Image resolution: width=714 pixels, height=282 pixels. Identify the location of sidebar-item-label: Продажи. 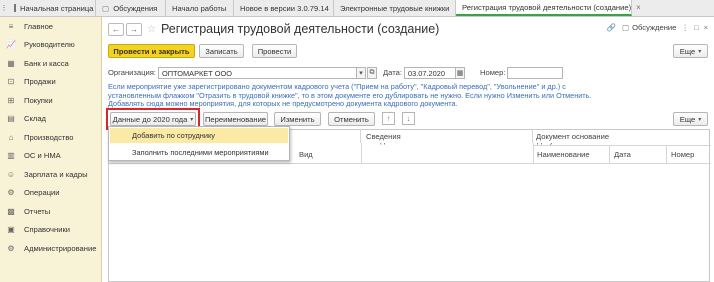
(40, 82).